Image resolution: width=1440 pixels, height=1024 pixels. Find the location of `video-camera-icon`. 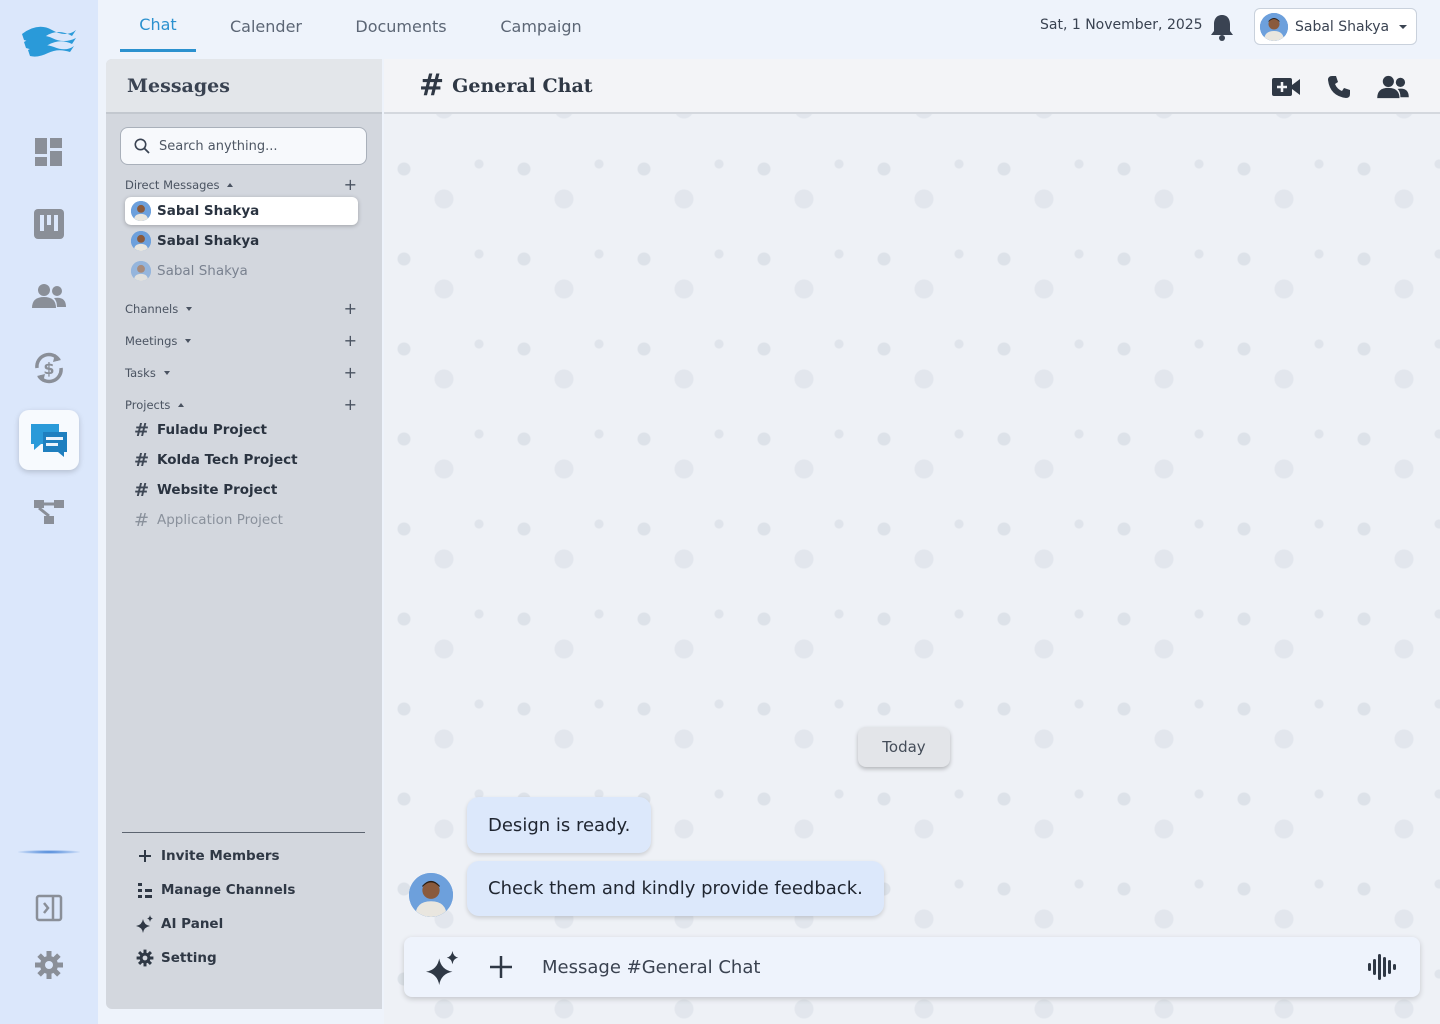

video-camera-icon is located at coordinates (1286, 87).